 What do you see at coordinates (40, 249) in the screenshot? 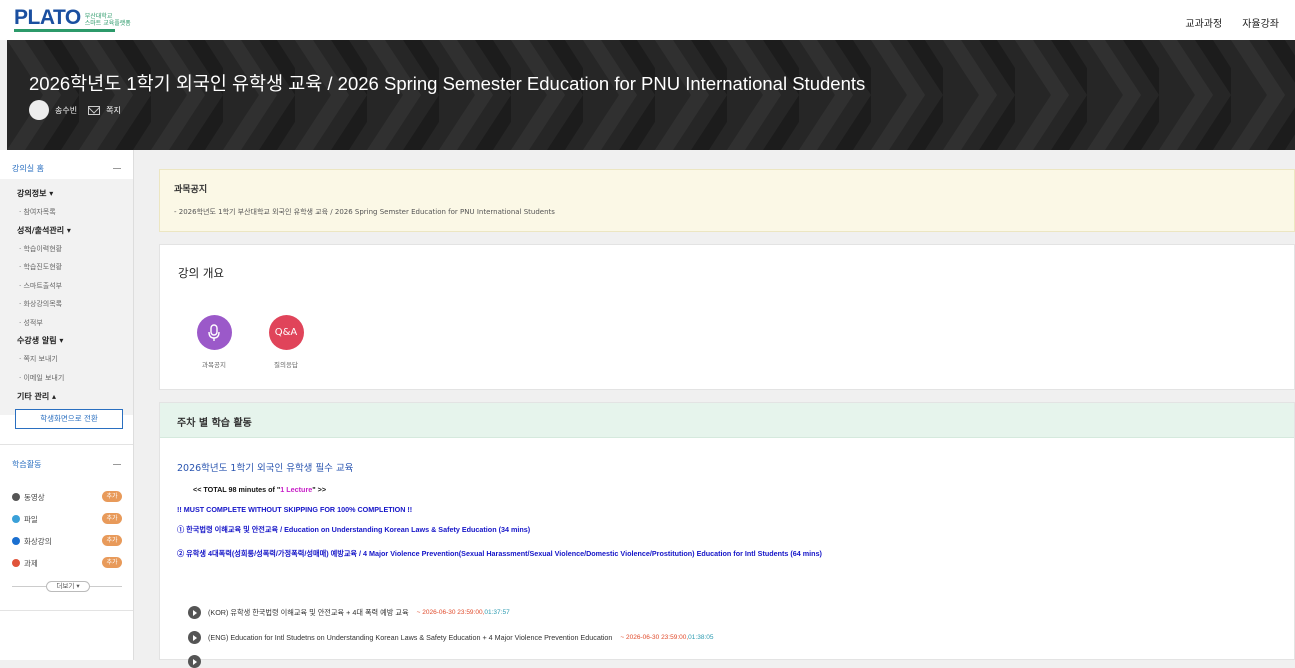
I see `sidebar-item-learning-history: · 학습이력현황` at bounding box center [40, 249].